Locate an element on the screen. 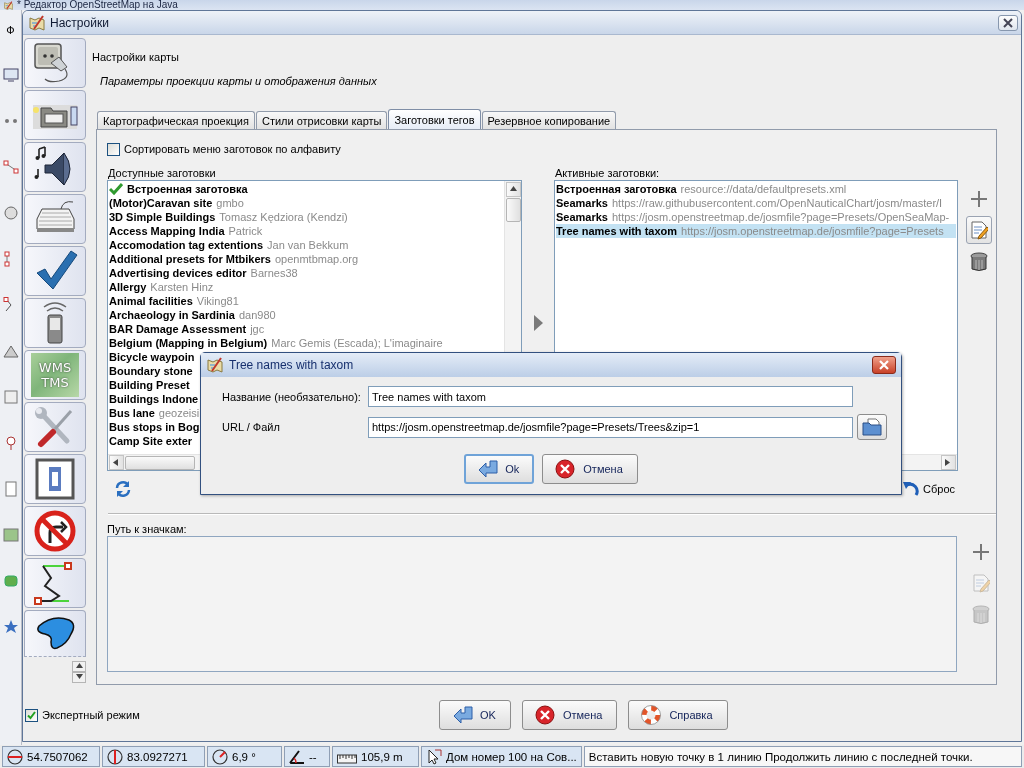  cancel-icon is located at coordinates (566, 469).